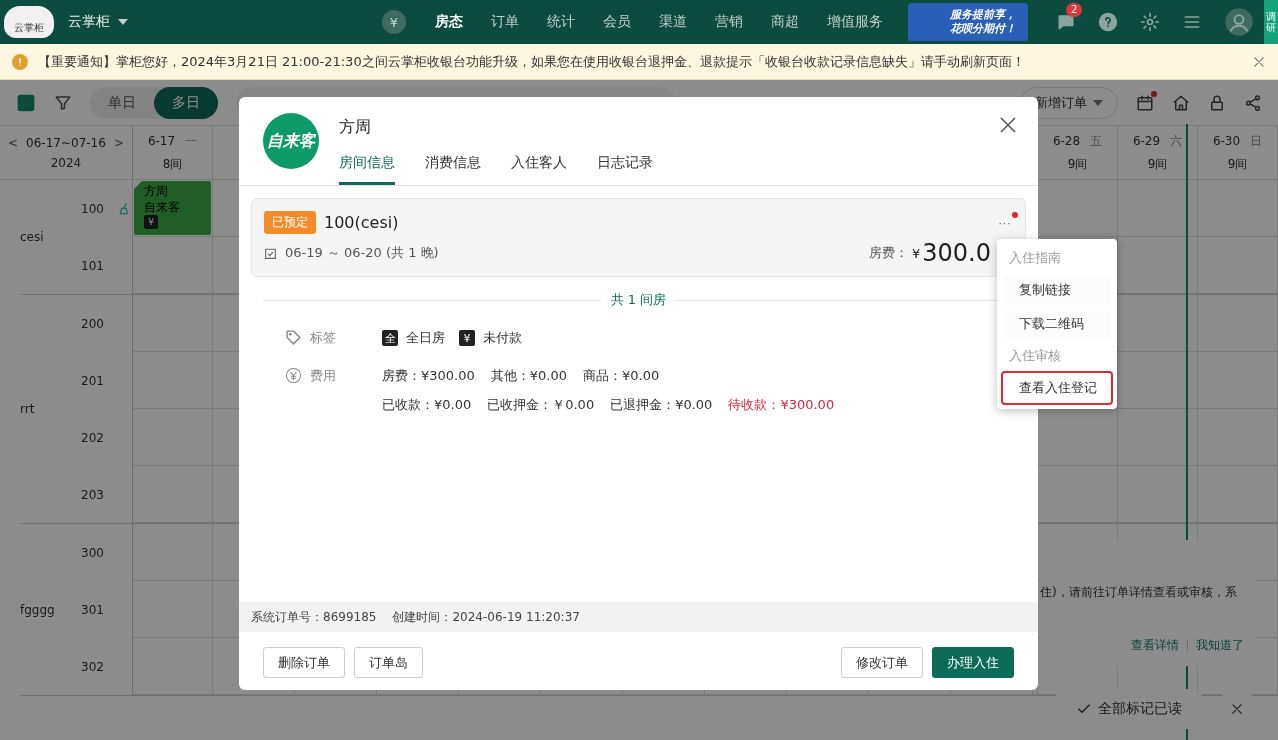 This screenshot has width=1278, height=740. What do you see at coordinates (1253, 102) in the screenshot?
I see `share-icon` at bounding box center [1253, 102].